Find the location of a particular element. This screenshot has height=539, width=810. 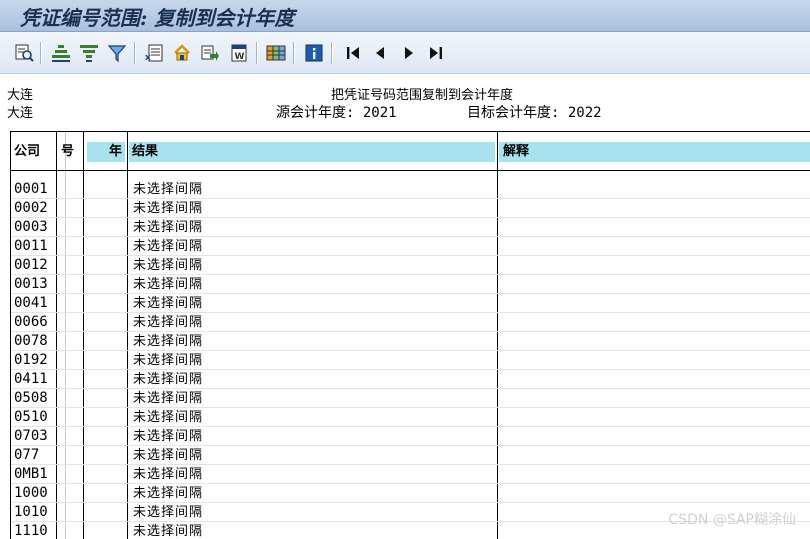

table-row: 0012 未选择间隔 is located at coordinates (410, 265).